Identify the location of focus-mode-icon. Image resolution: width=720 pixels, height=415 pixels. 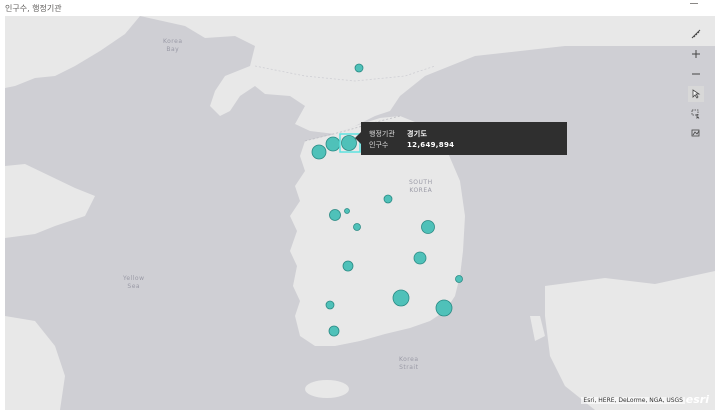
(694, 2).